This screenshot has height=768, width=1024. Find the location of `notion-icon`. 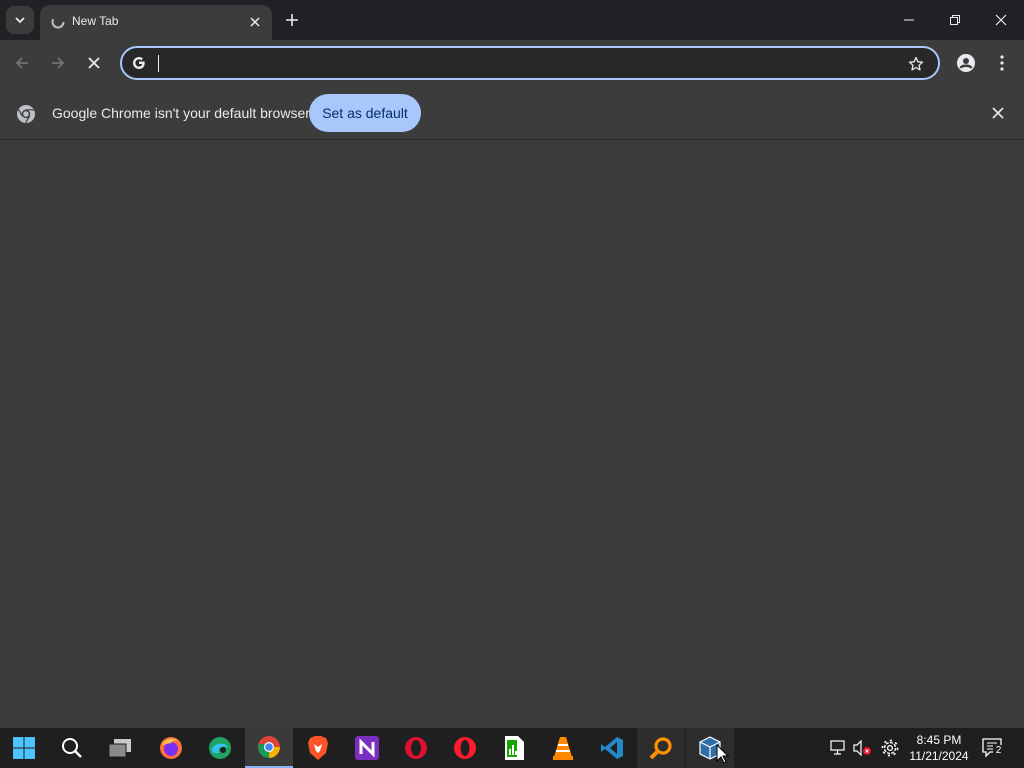

notion-icon is located at coordinates (367, 748).